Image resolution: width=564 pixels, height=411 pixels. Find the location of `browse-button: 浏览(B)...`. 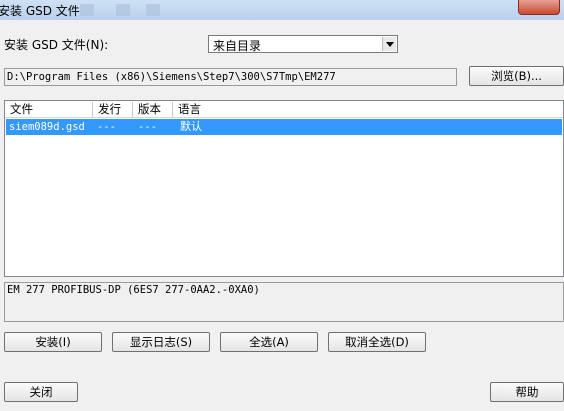

browse-button: 浏览(B)... is located at coordinates (516, 76).